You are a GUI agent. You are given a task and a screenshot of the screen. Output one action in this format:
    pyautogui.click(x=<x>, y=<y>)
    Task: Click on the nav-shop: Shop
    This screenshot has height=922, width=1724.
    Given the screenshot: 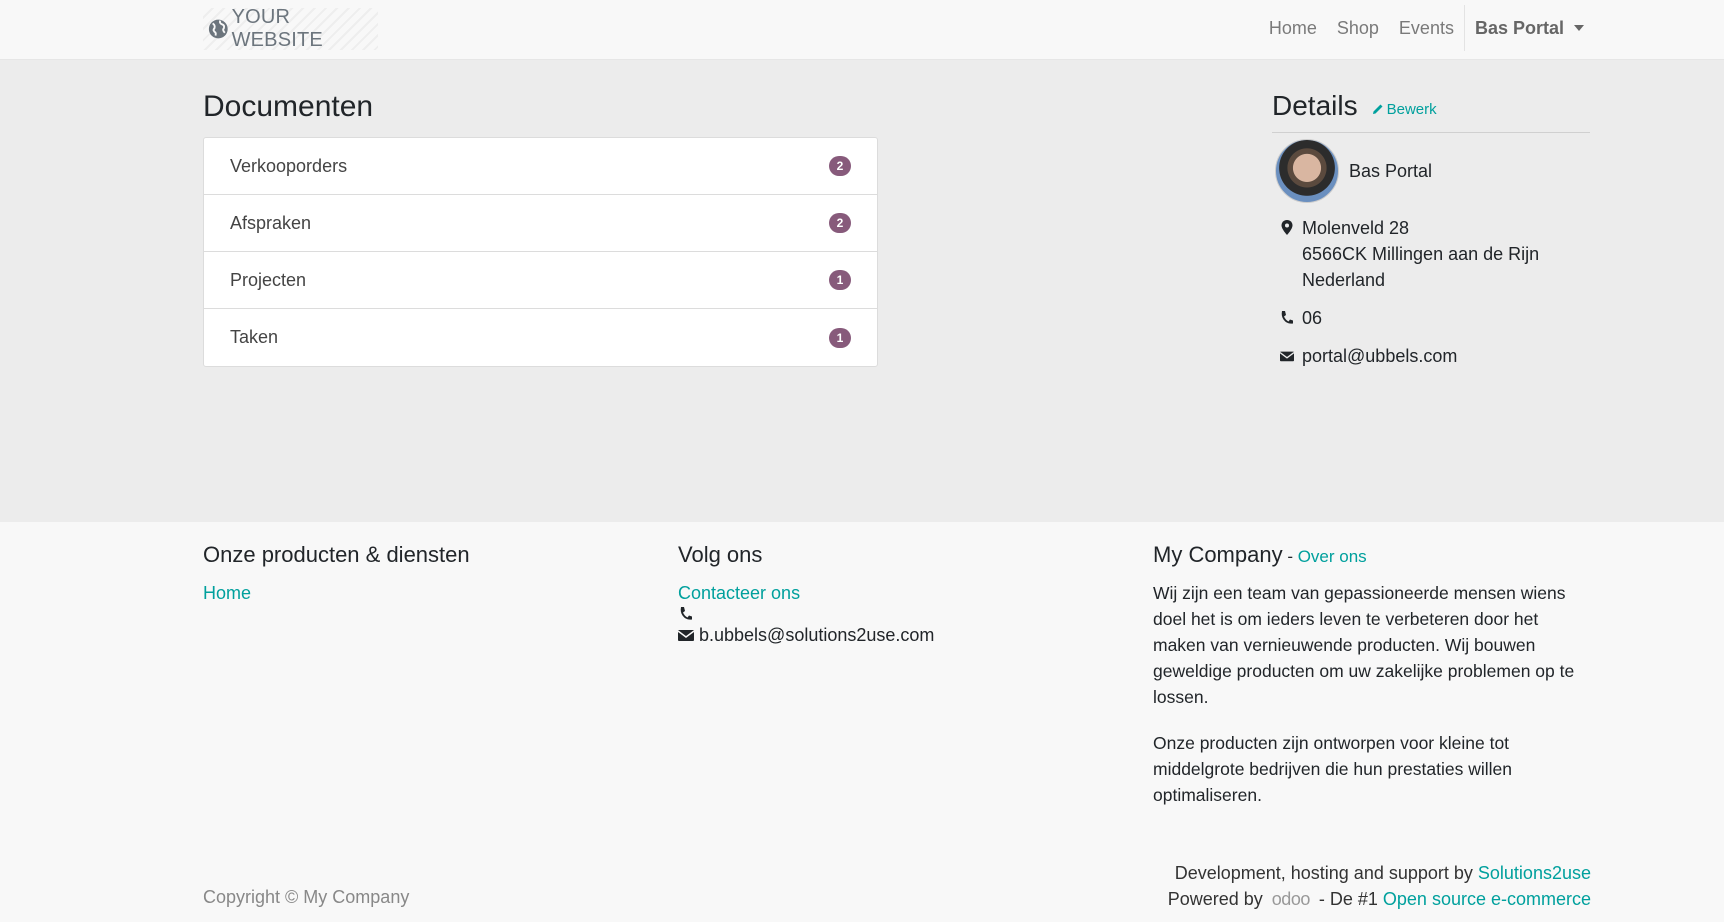 What is the action you would take?
    pyautogui.click(x=1358, y=28)
    